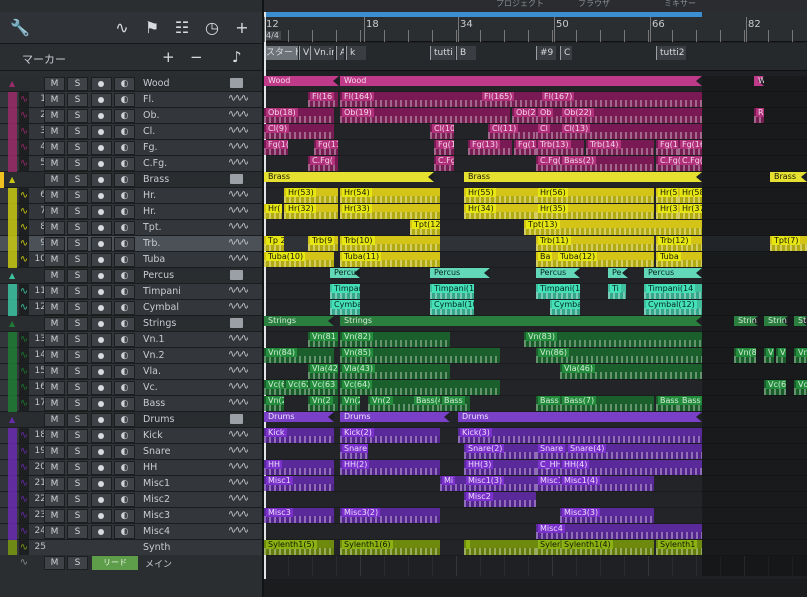 The width and height of the screenshot is (807, 597). What do you see at coordinates (525, 147) in the screenshot?
I see `event-clip: Fg(14` at bounding box center [525, 147].